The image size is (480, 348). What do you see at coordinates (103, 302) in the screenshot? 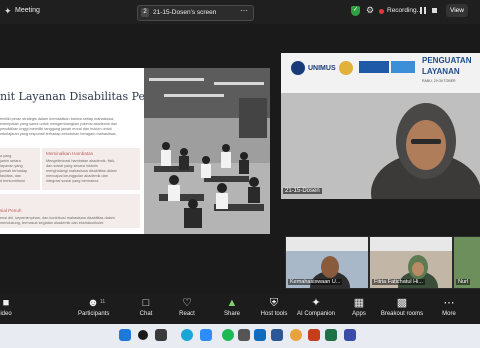
I see `participant-count: 11` at bounding box center [103, 302].